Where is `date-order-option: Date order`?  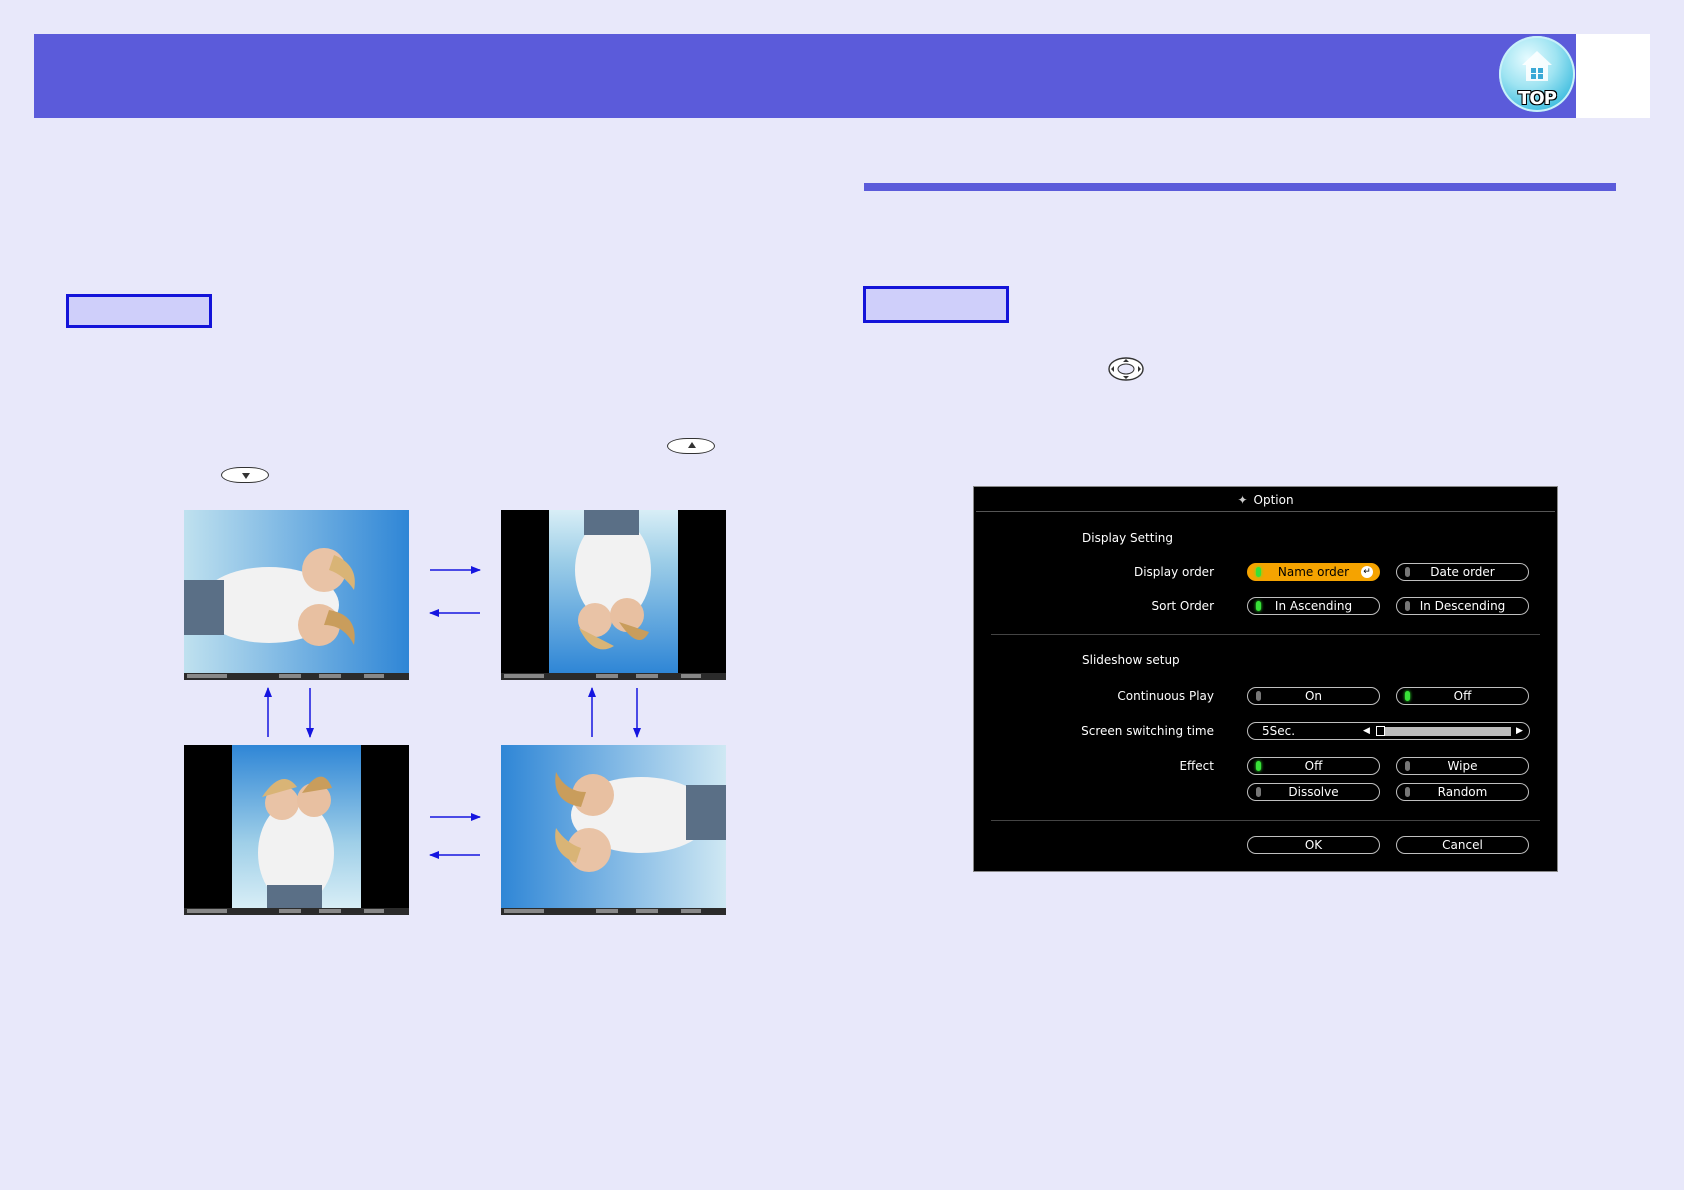
date-order-option: Date order is located at coordinates (1462, 572).